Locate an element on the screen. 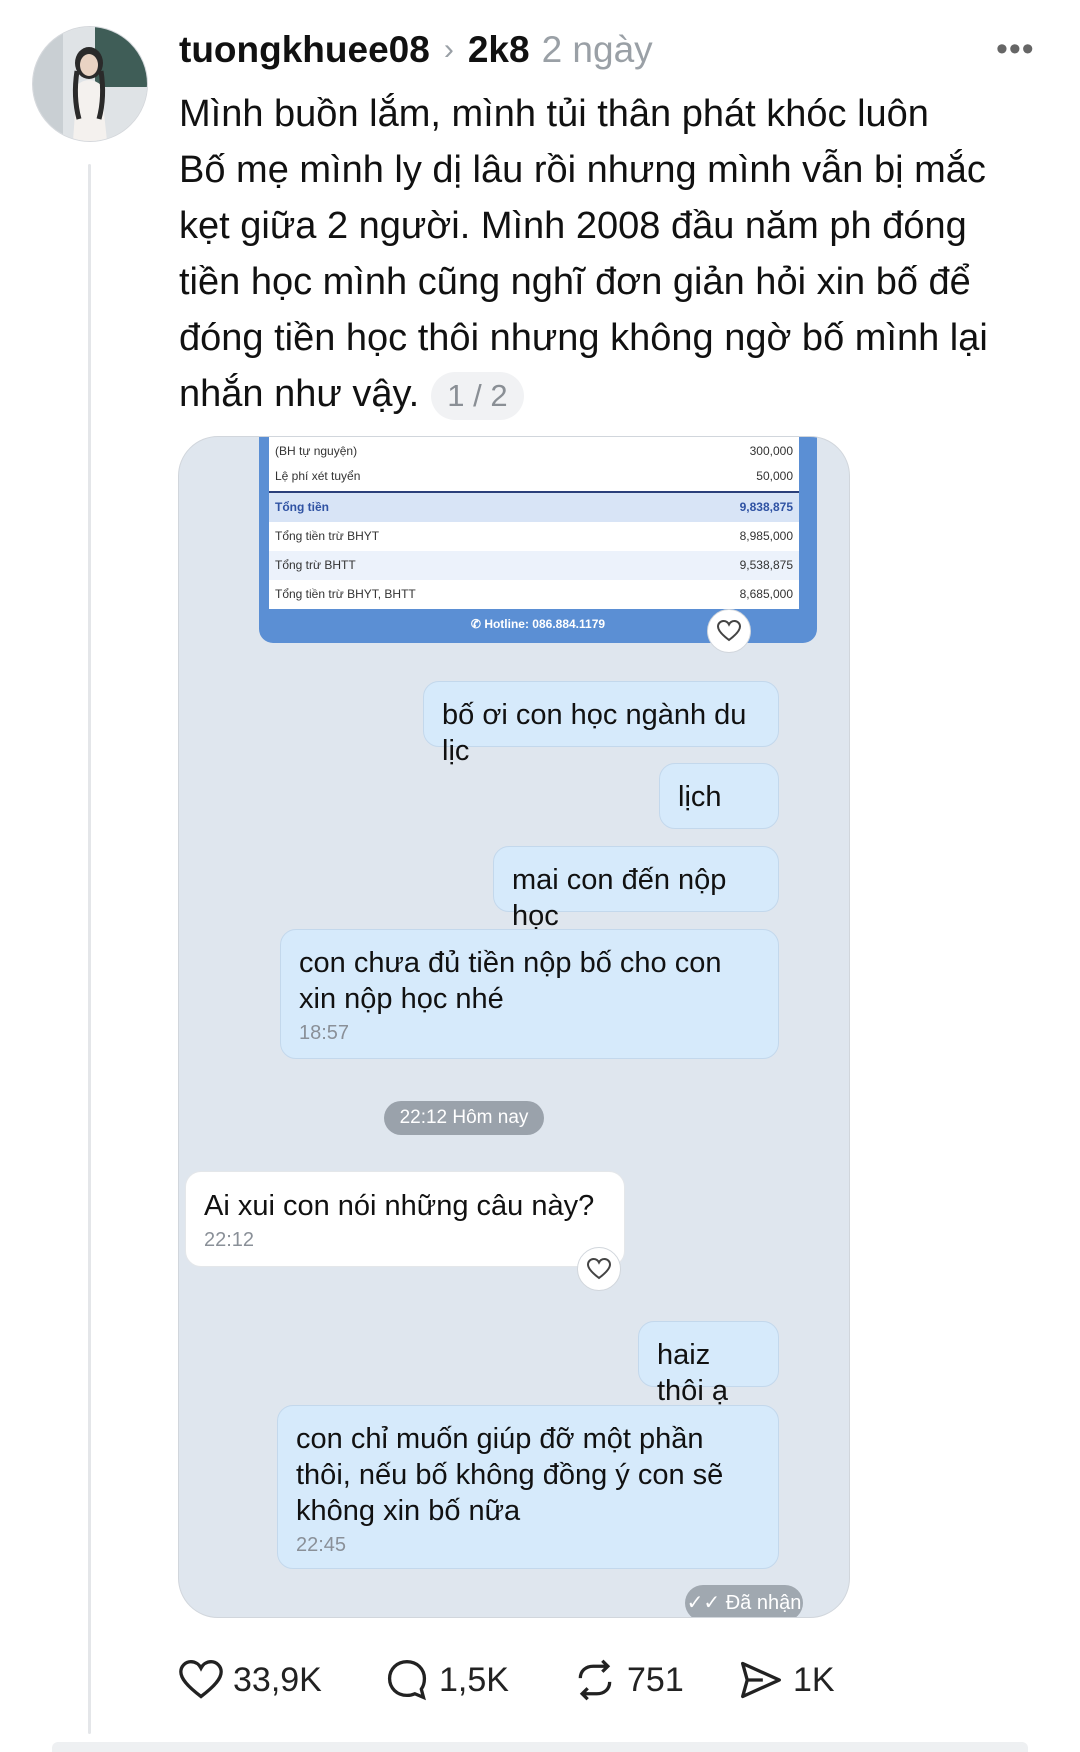  row-label: (BH tự nguyện) is located at coordinates (316, 451).